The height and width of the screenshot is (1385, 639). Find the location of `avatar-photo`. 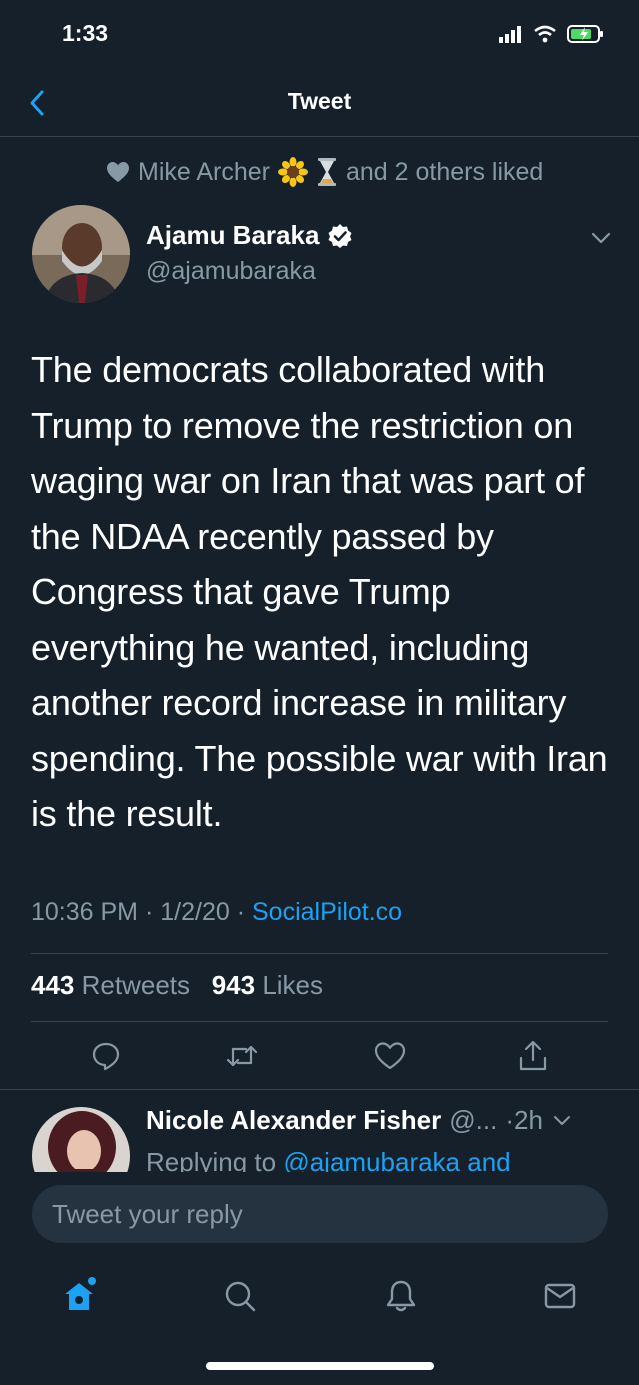

avatar-photo is located at coordinates (81, 254).